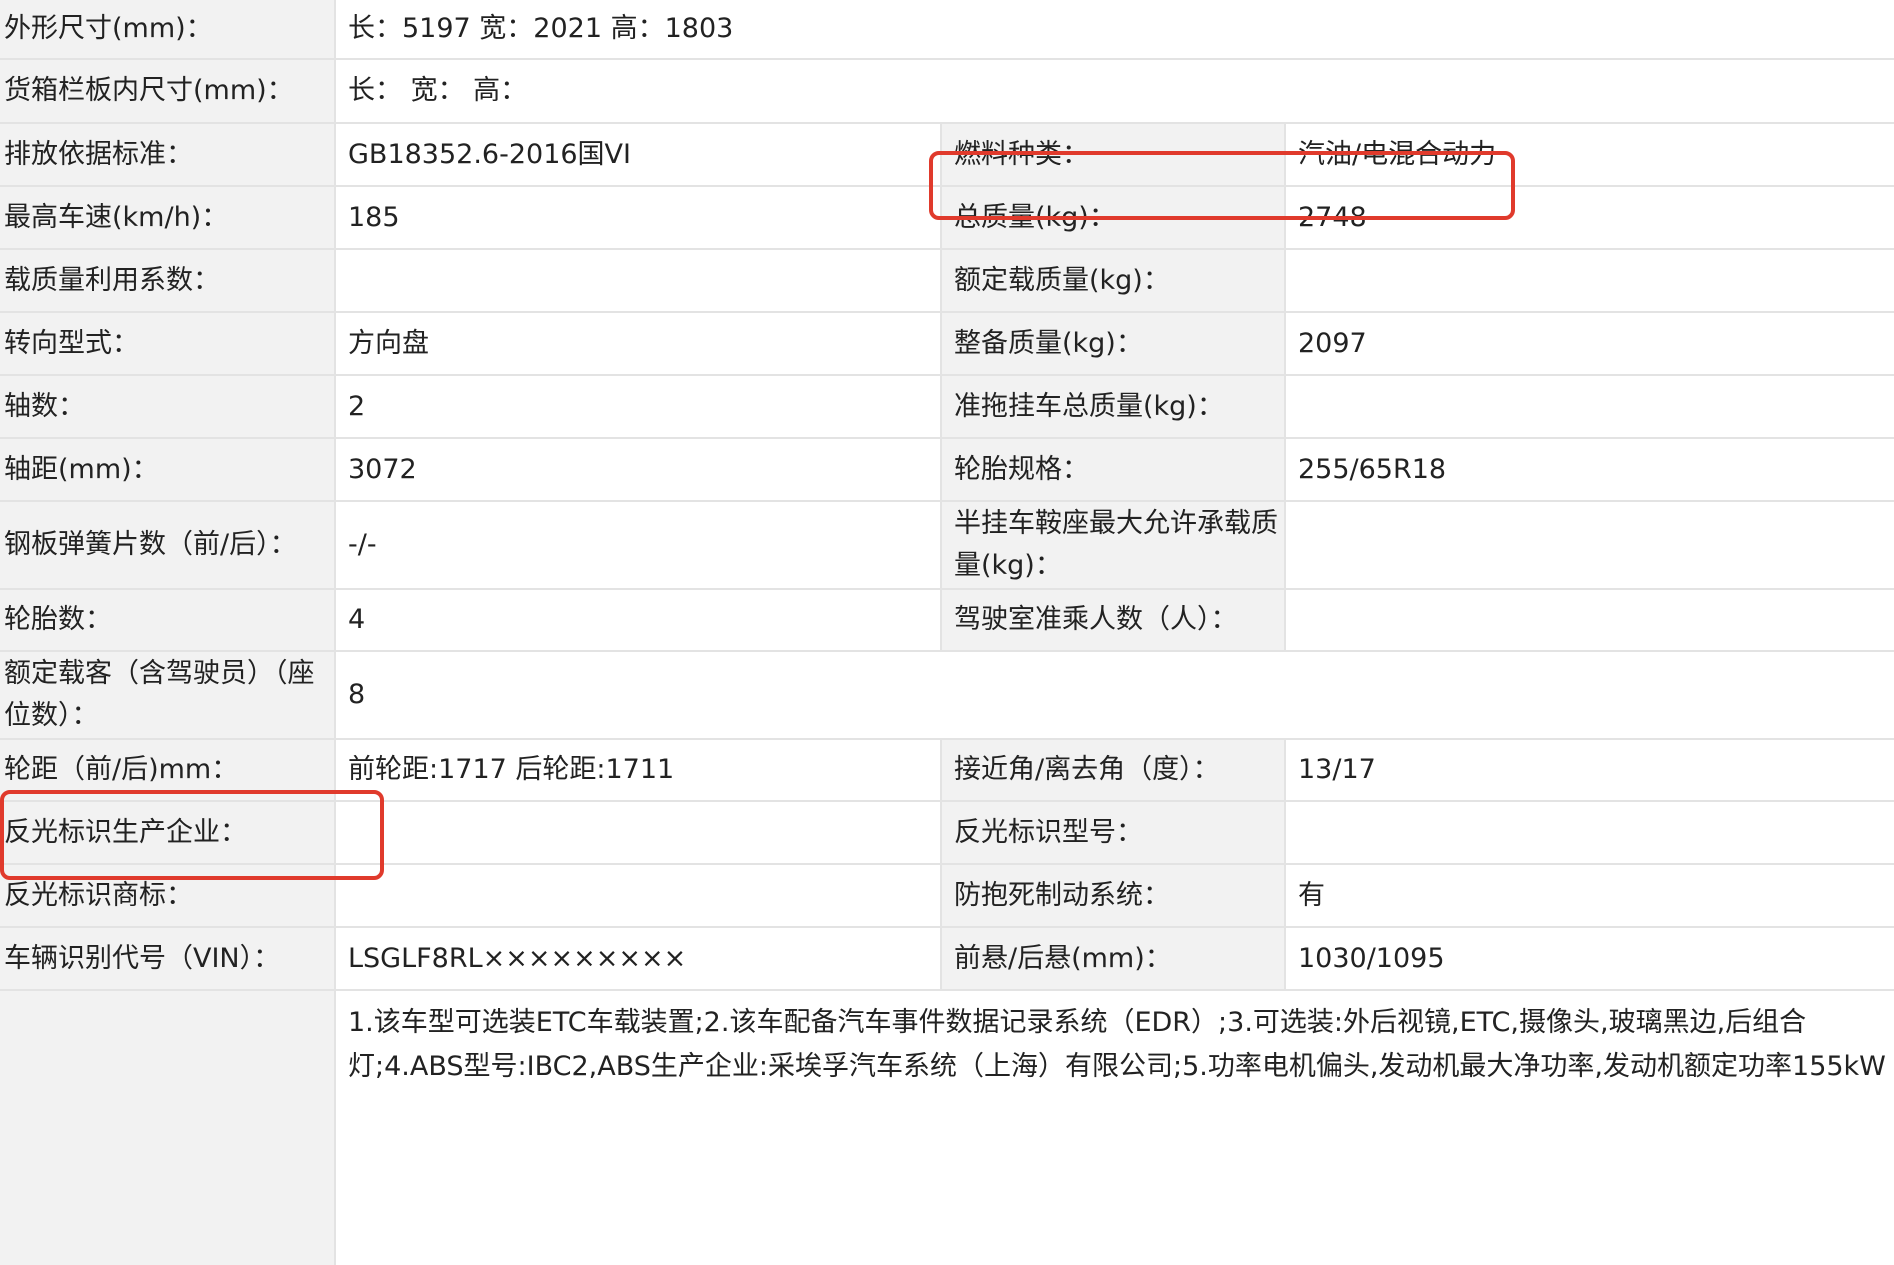 Image resolution: width=1894 pixels, height=1265 pixels. I want to click on spec-value: 方向盘, so click(637, 343).